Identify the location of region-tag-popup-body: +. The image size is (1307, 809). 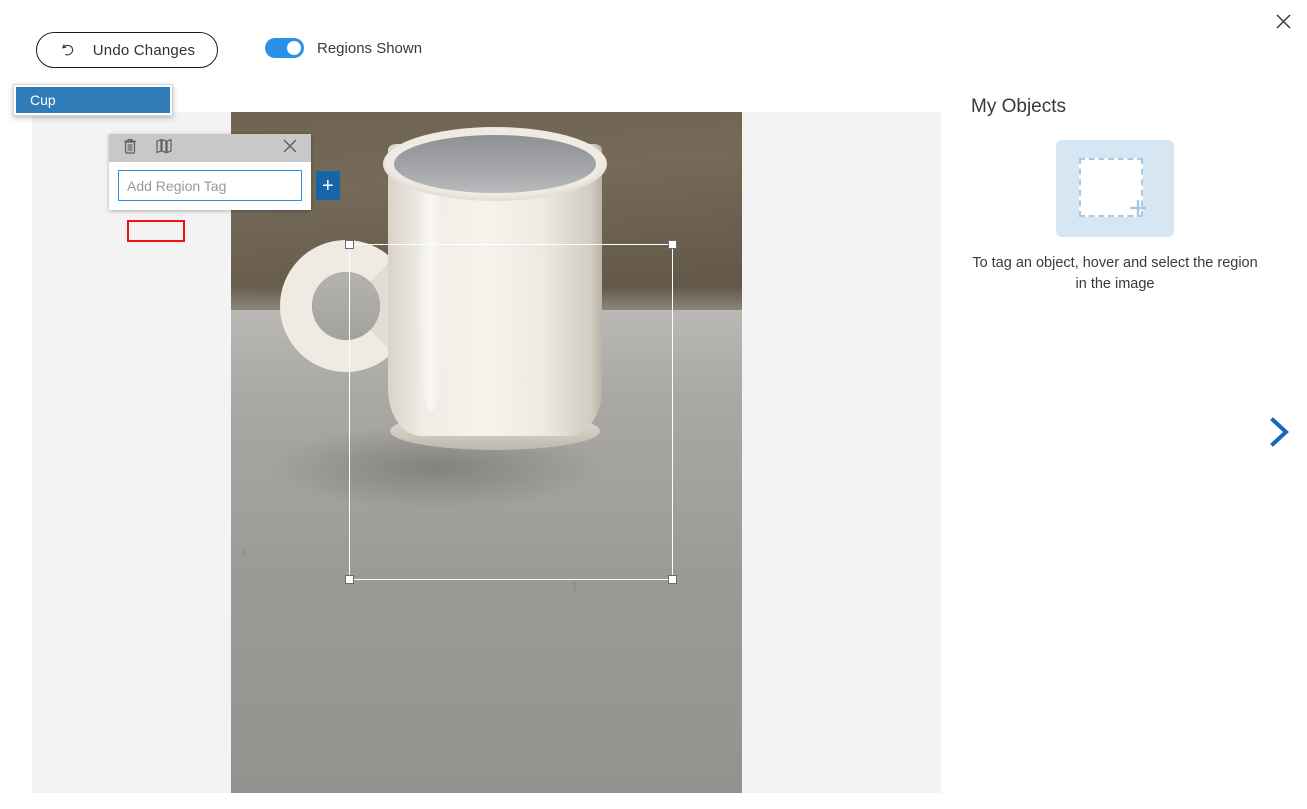
(224, 186).